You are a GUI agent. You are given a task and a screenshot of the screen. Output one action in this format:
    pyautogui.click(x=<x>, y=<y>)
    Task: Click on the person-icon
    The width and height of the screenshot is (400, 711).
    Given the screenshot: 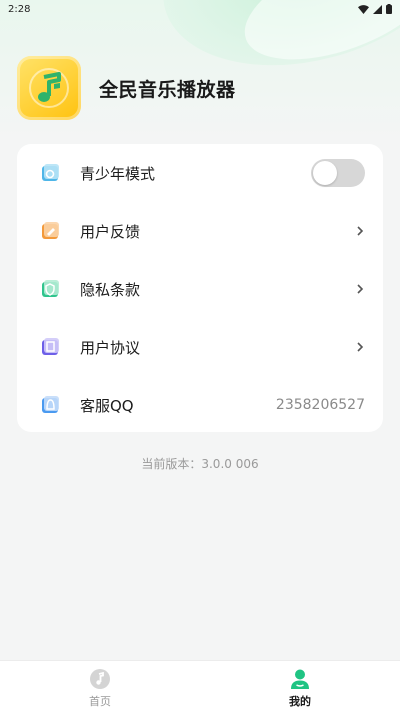 What is the action you would take?
    pyautogui.click(x=300, y=679)
    